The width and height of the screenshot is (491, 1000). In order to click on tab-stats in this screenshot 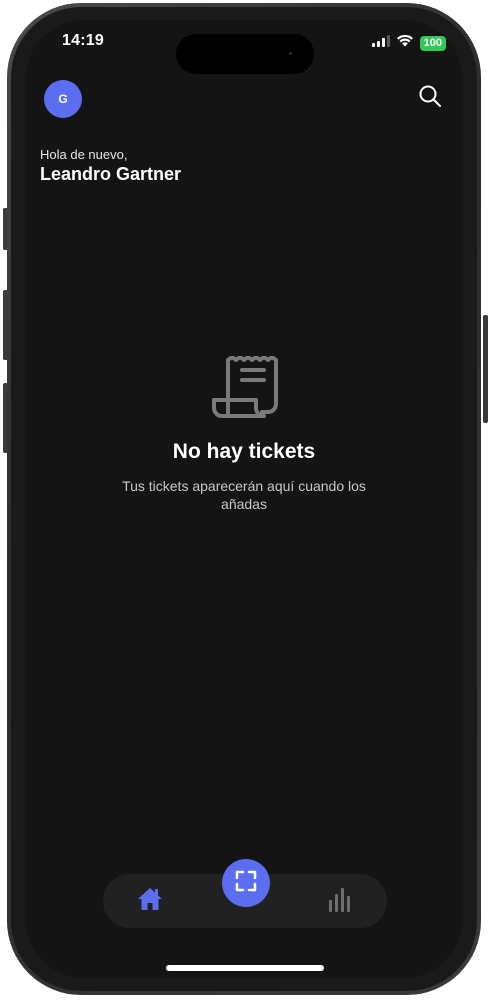, I will do `click(340, 901)`.